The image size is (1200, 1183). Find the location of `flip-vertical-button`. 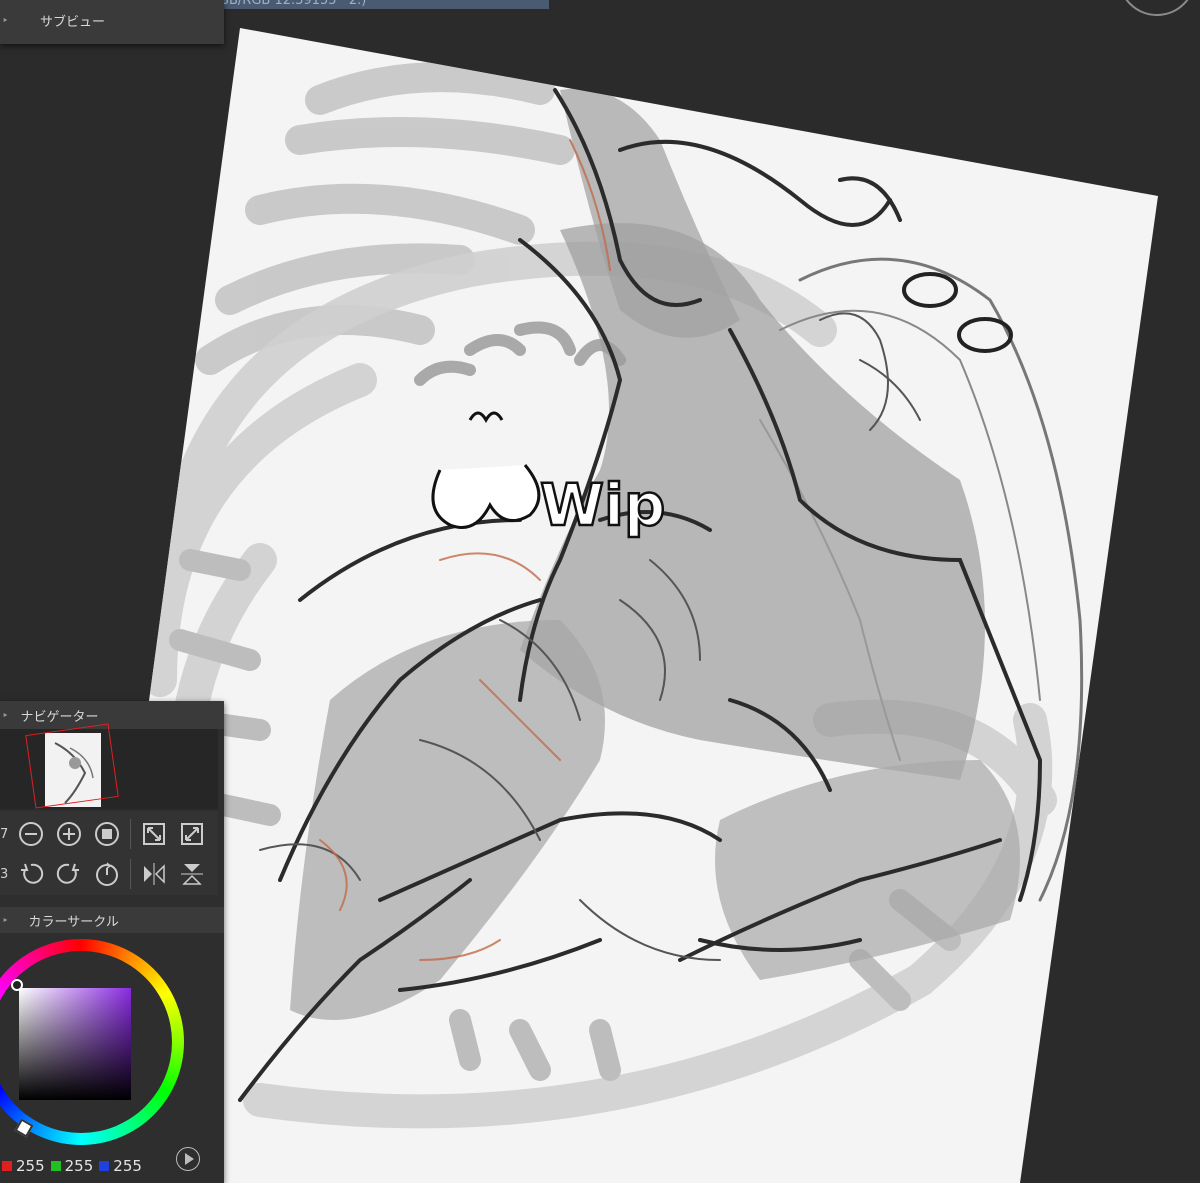

flip-vertical-button is located at coordinates (192, 874).